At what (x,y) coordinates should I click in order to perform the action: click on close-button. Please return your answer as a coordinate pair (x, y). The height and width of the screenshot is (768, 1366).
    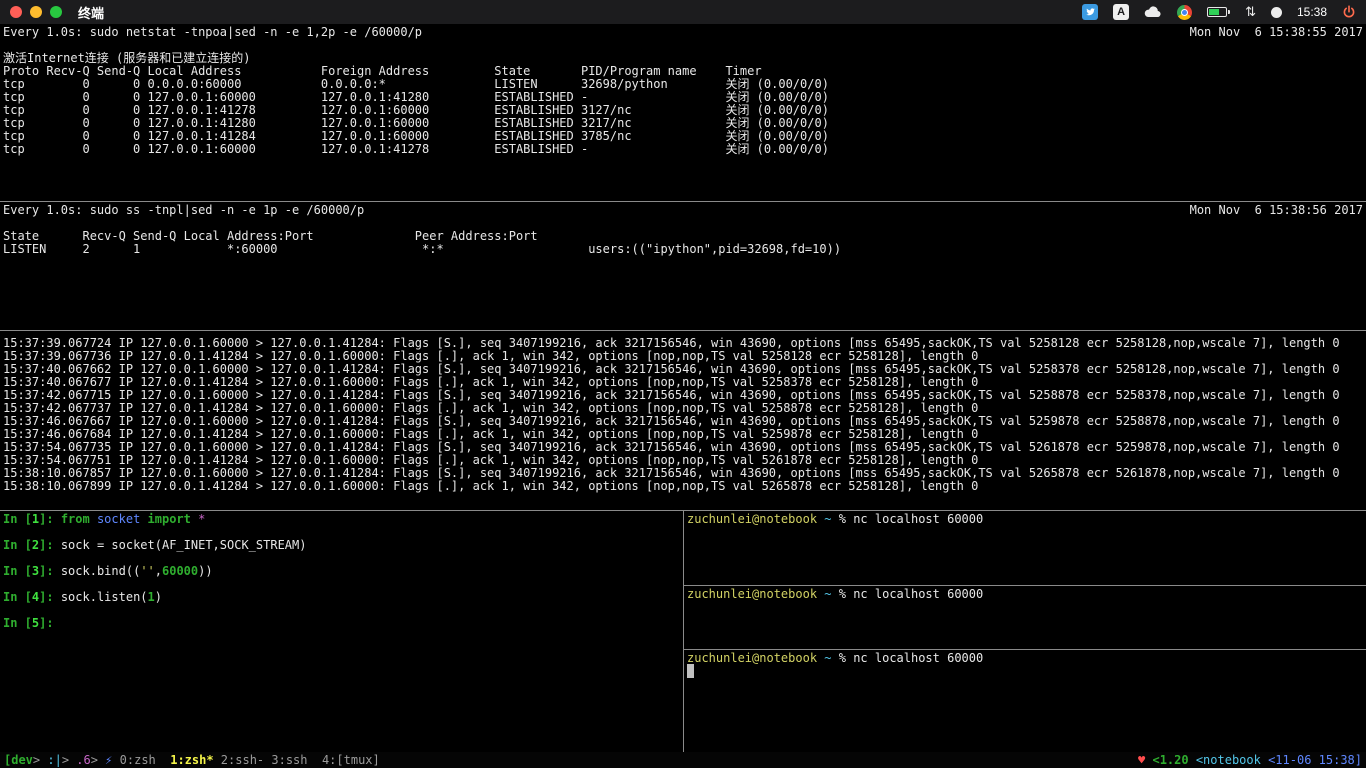
    Looking at the image, I should click on (16, 12).